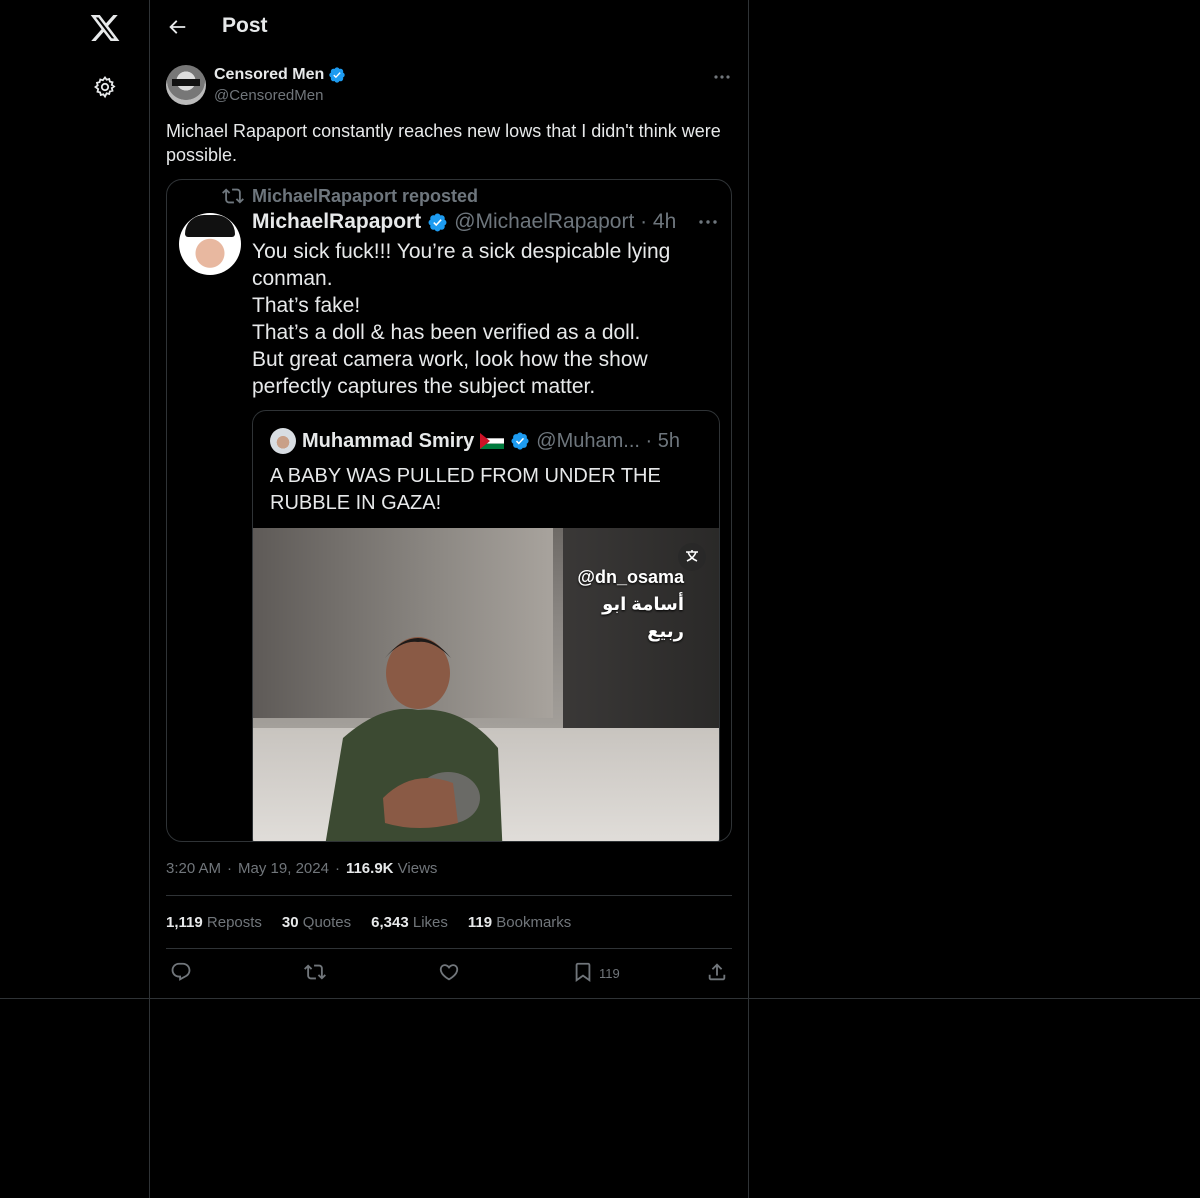 The image size is (1200, 1198). Describe the element at coordinates (534, 922) in the screenshot. I see `stat-label: Bookmarks` at that location.